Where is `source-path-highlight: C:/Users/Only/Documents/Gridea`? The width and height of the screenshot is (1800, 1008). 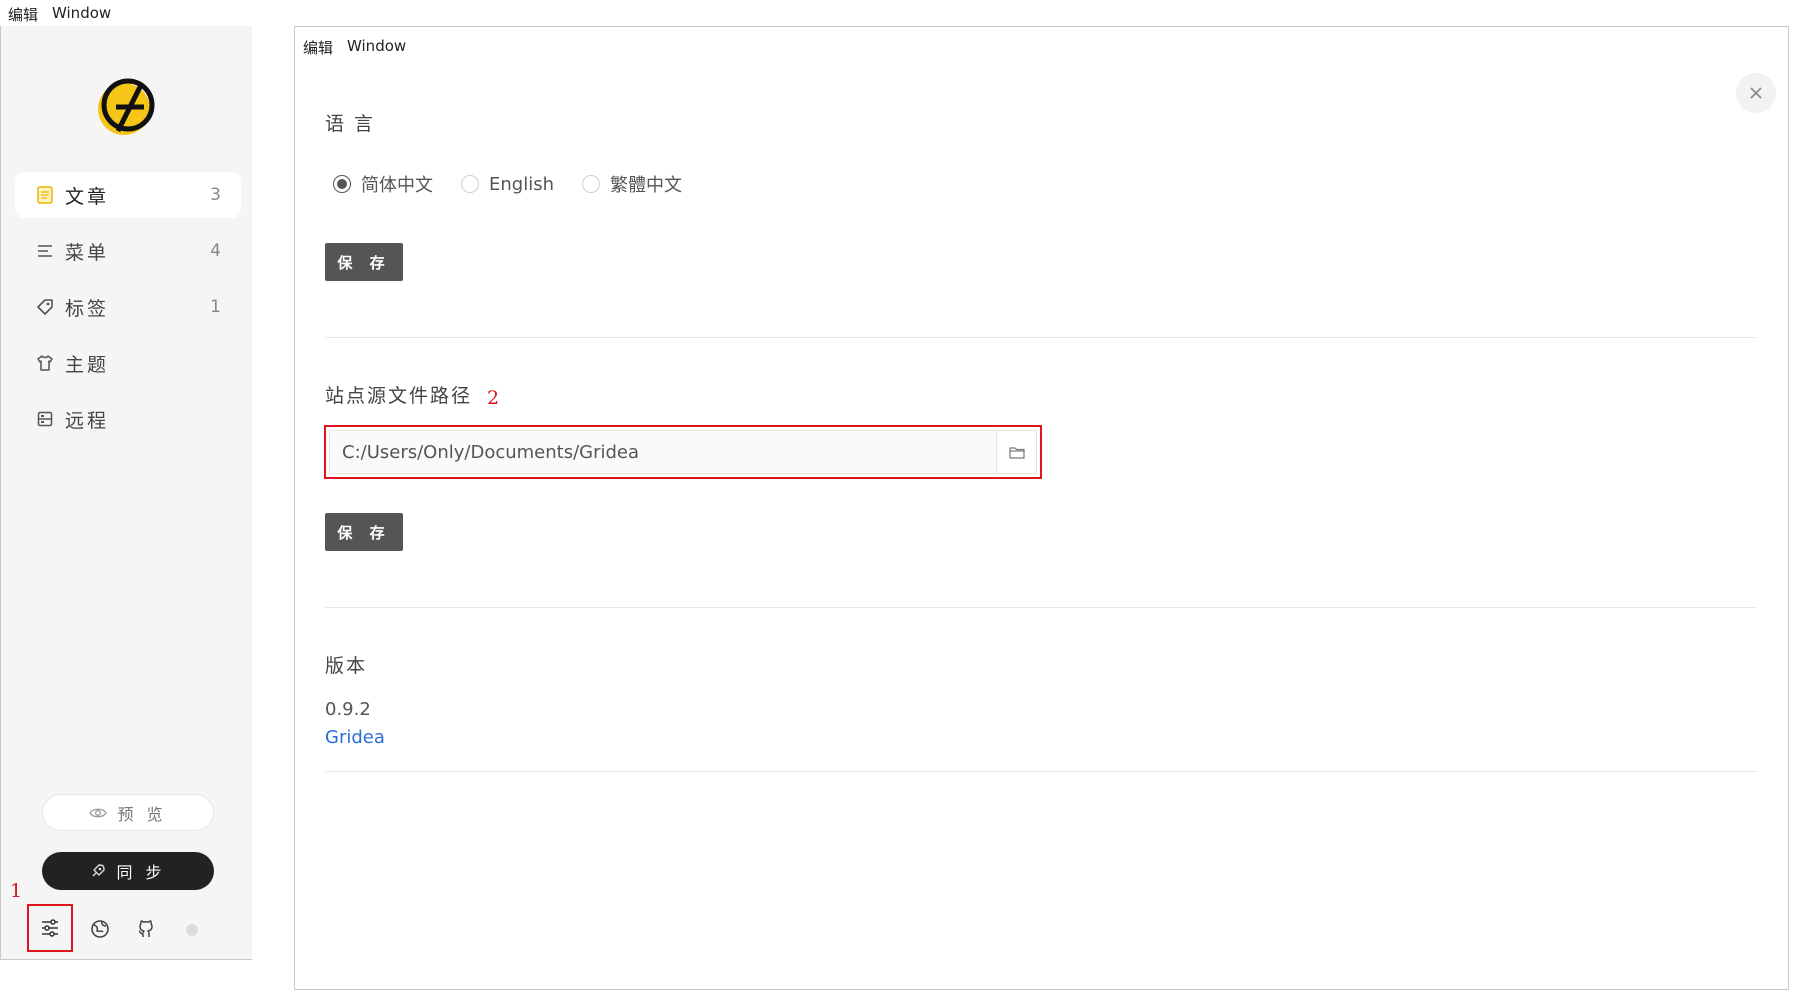
source-path-highlight: C:/Users/Only/Documents/Gridea is located at coordinates (683, 452).